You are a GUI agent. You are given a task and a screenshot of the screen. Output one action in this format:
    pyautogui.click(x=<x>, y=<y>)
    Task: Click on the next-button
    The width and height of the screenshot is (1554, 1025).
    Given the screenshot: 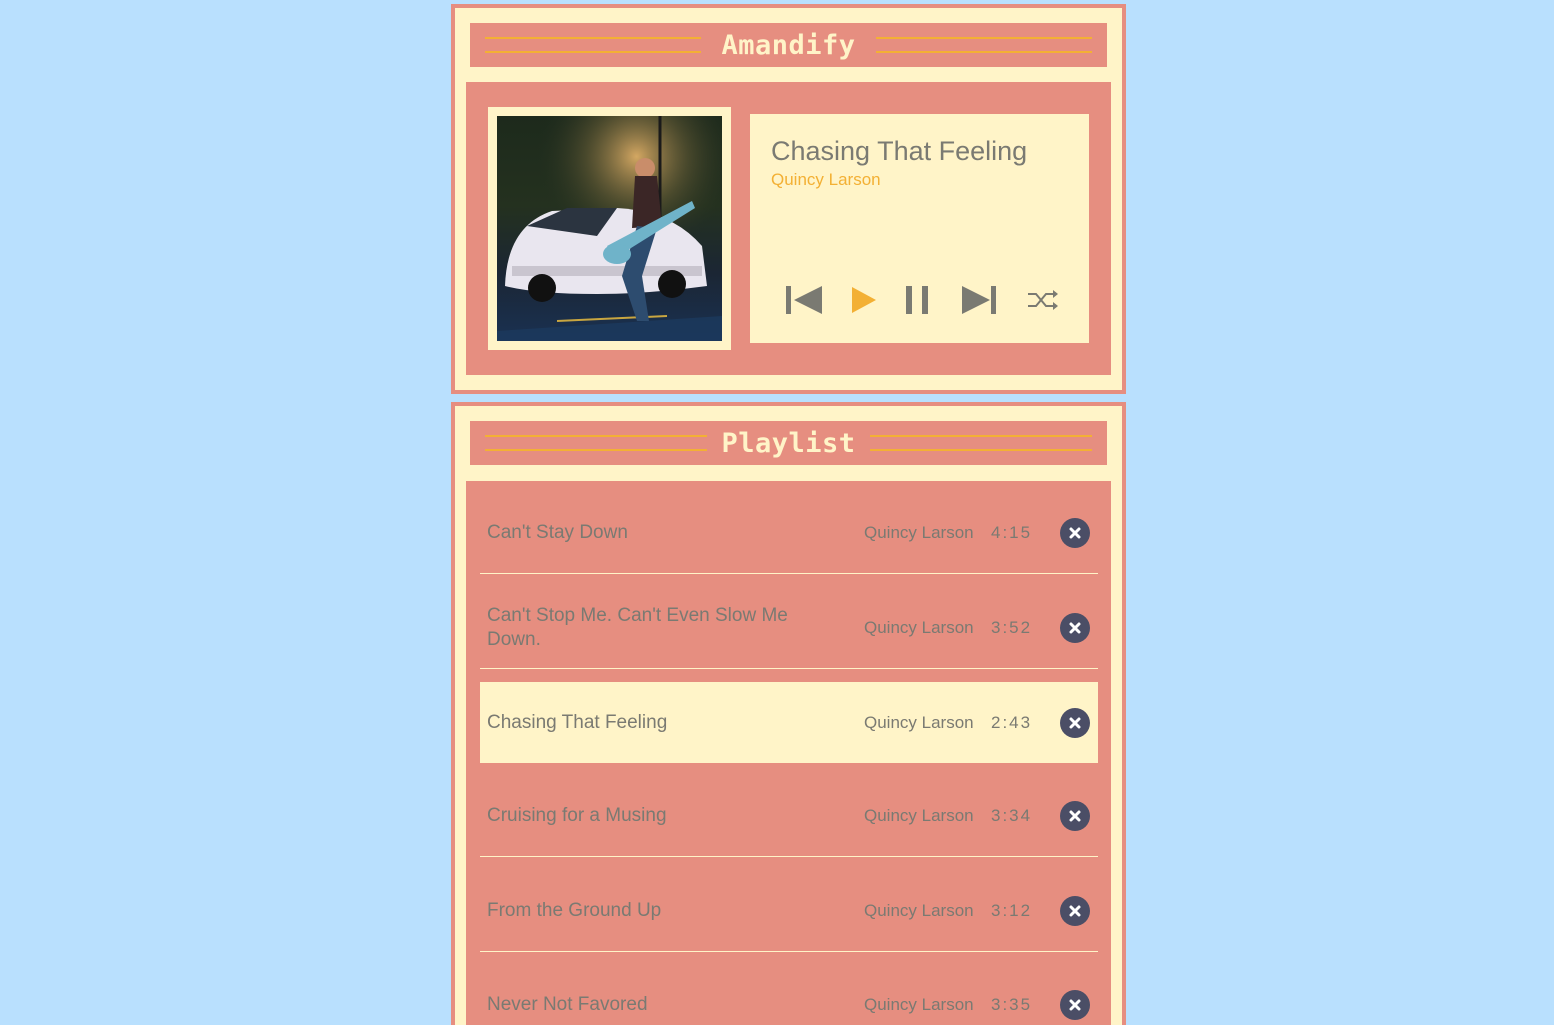 What is the action you would take?
    pyautogui.click(x=980, y=300)
    